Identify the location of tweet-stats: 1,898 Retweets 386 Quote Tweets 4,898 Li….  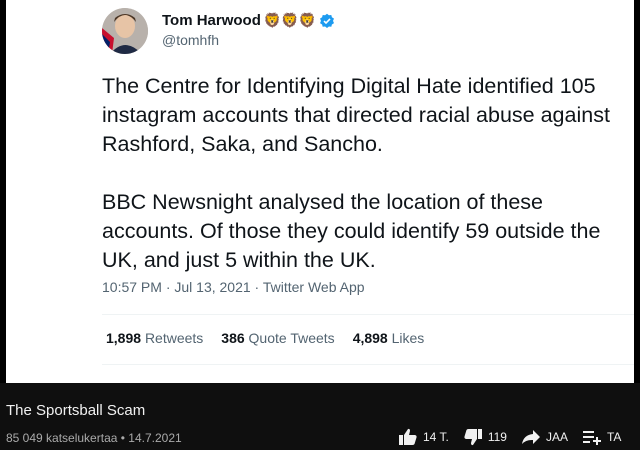
(265, 338).